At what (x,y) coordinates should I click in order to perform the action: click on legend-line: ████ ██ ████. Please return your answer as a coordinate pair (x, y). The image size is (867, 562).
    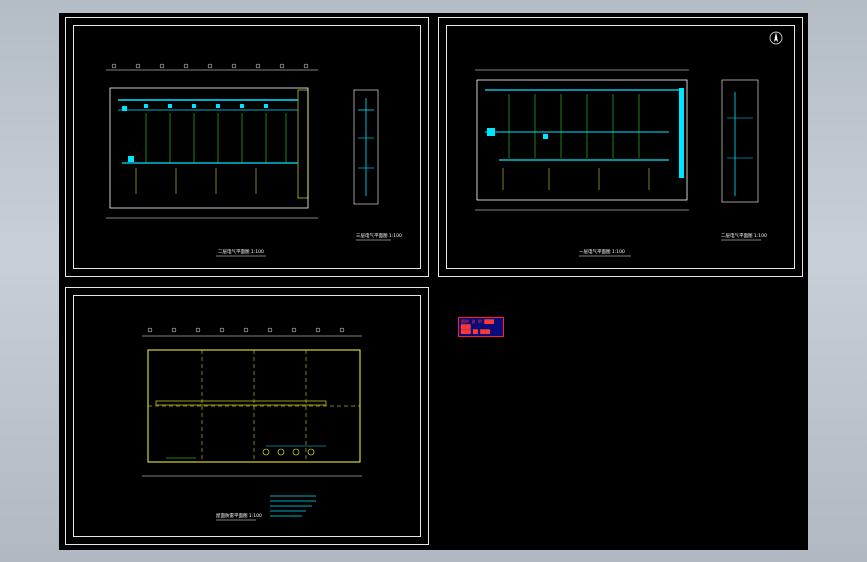
    Looking at the image, I should click on (475, 331).